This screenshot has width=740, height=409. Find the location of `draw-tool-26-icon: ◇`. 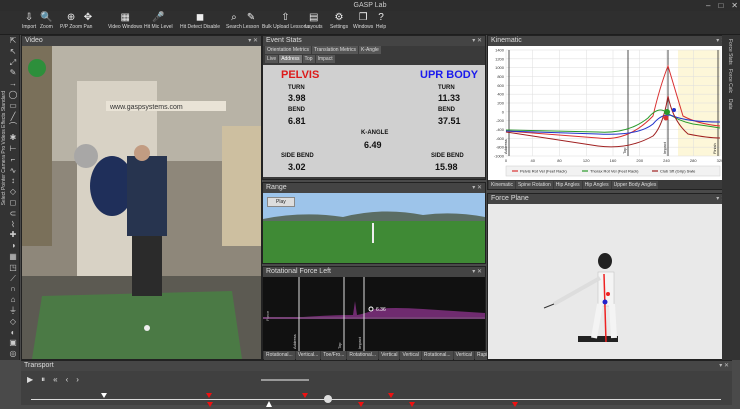

draw-tool-26-icon: ◇ is located at coordinates (10, 321).